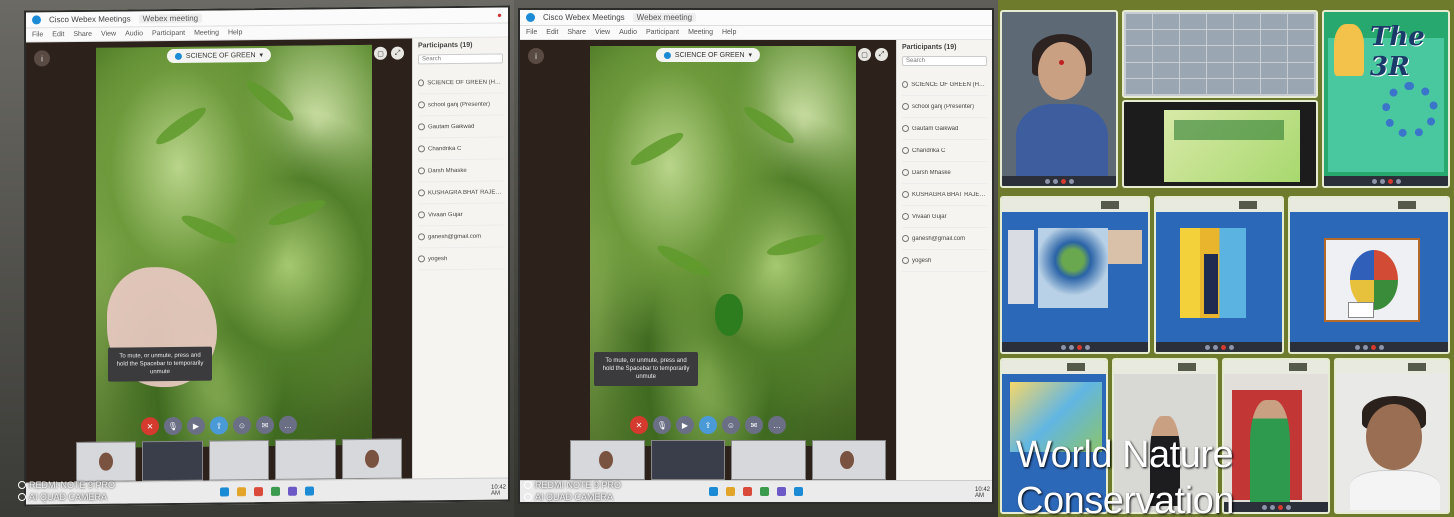 This screenshot has height=517, width=1454. What do you see at coordinates (905, 216) in the screenshot?
I see `avatar` at bounding box center [905, 216].